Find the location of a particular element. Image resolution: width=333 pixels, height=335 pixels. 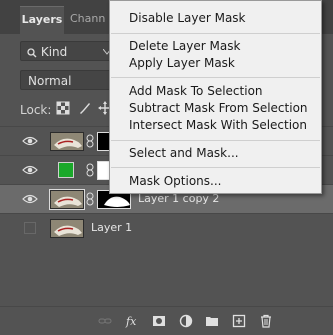

blend-mode-select: Normal is located at coordinates (68, 80).